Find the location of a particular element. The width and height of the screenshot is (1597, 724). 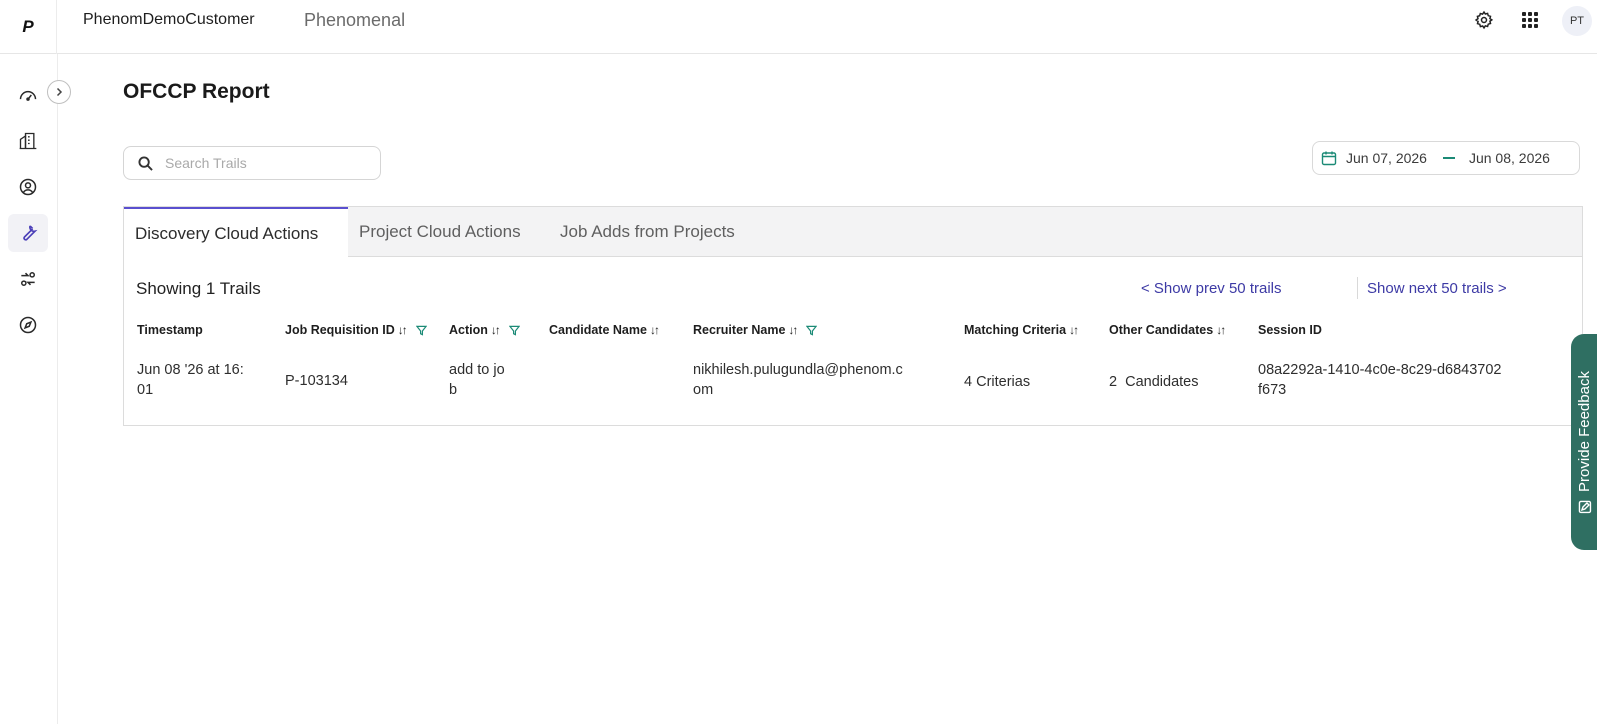

logo-letter: P is located at coordinates (28, 26).